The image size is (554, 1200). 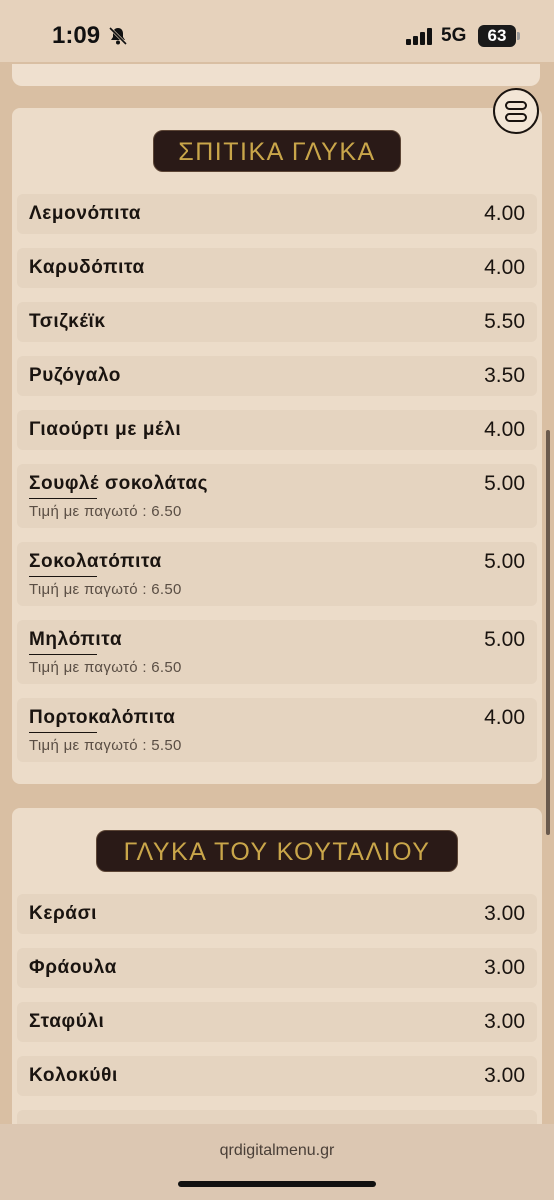 What do you see at coordinates (277, 1162) in the screenshot?
I see `browser-address-bar` at bounding box center [277, 1162].